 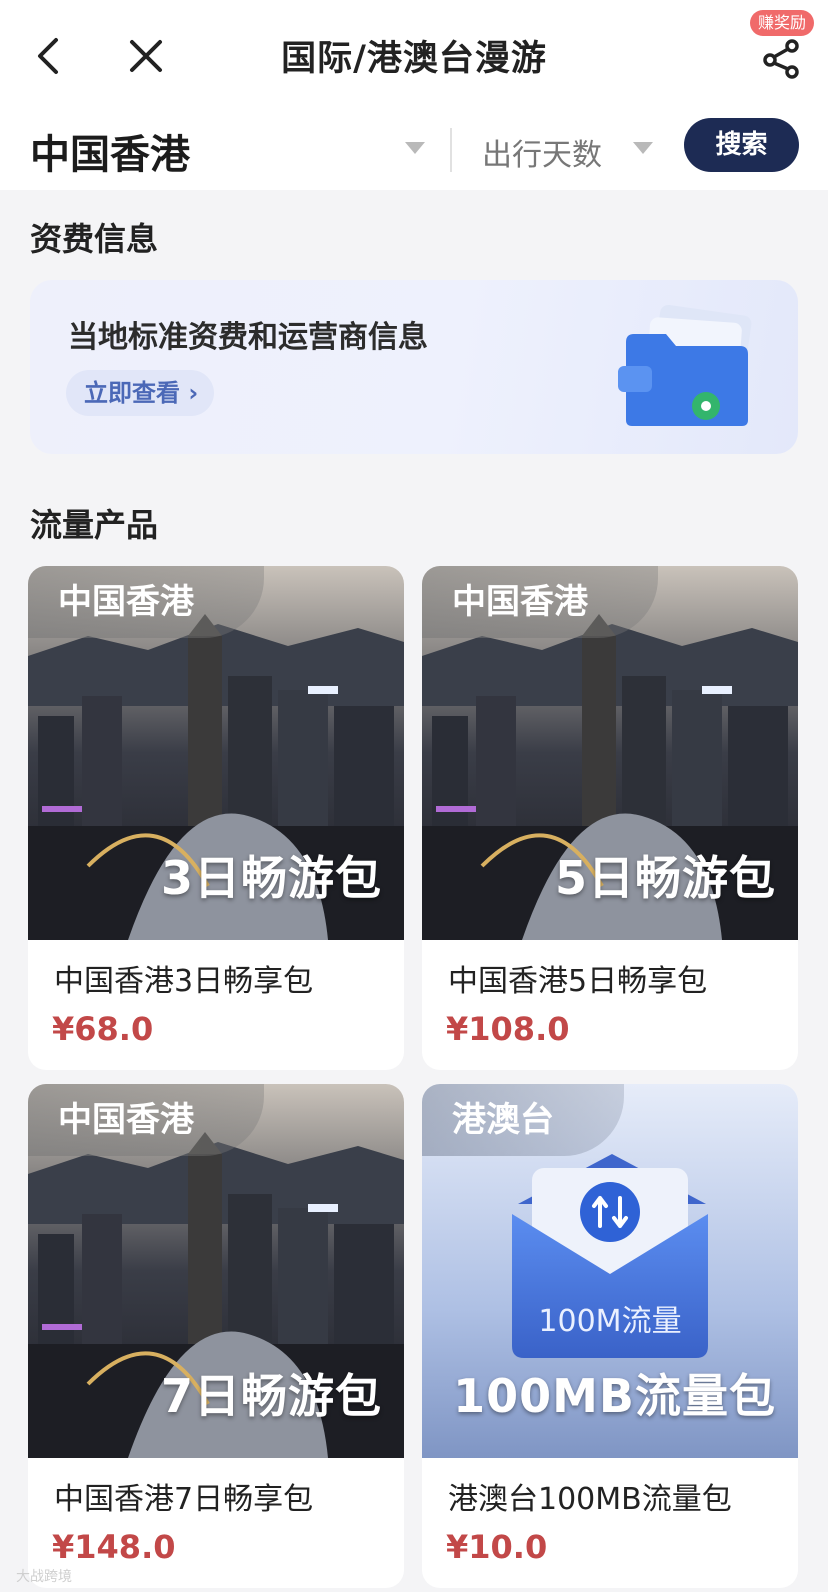 I want to click on tariff-info-card: 当地标准资费和运营商信息 立即查看 ›, so click(x=414, y=367).